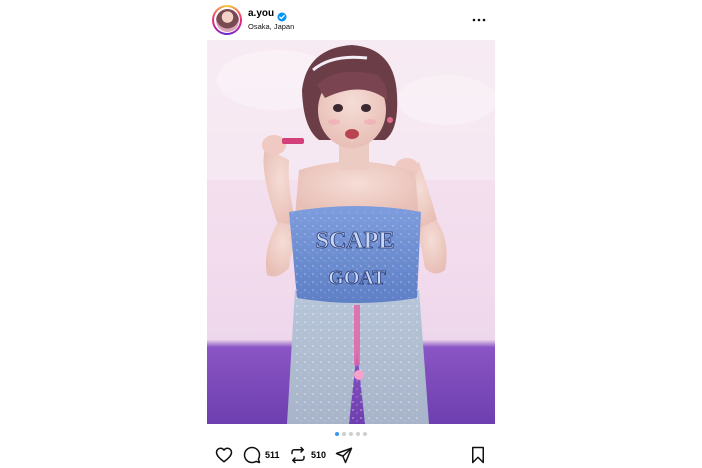  I want to click on carousel-indicator, so click(351, 435).